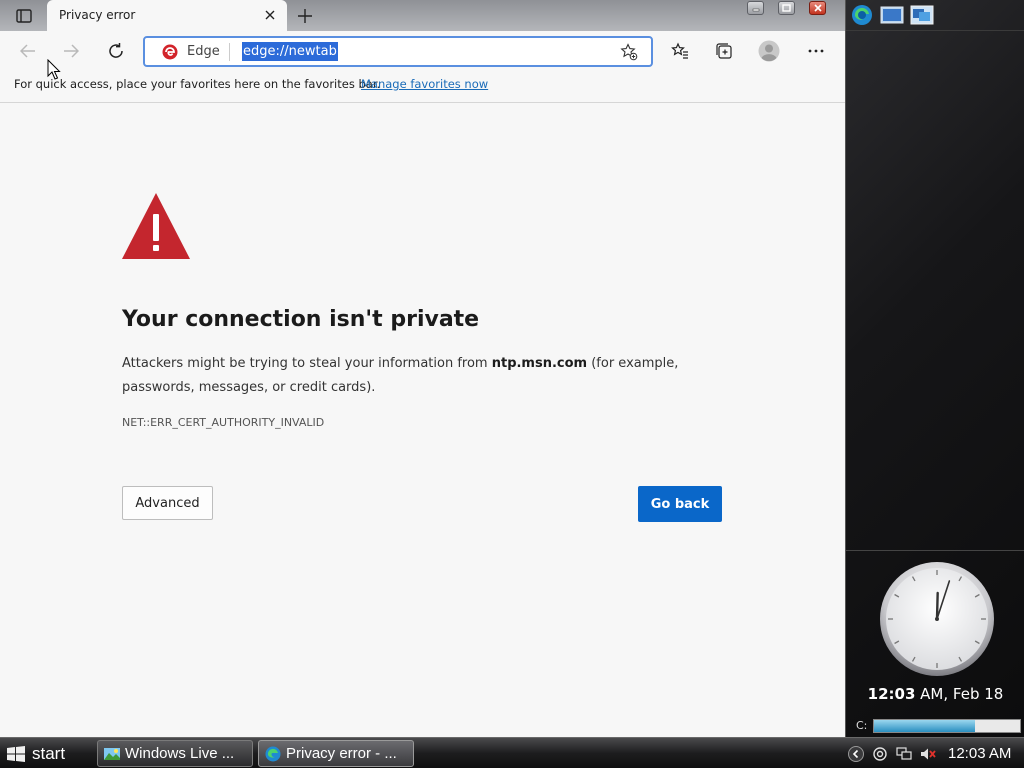 The height and width of the screenshot is (768, 1024). Describe the element at coordinates (301, 319) in the screenshot. I see `error-title: Your connection isn't private` at that location.